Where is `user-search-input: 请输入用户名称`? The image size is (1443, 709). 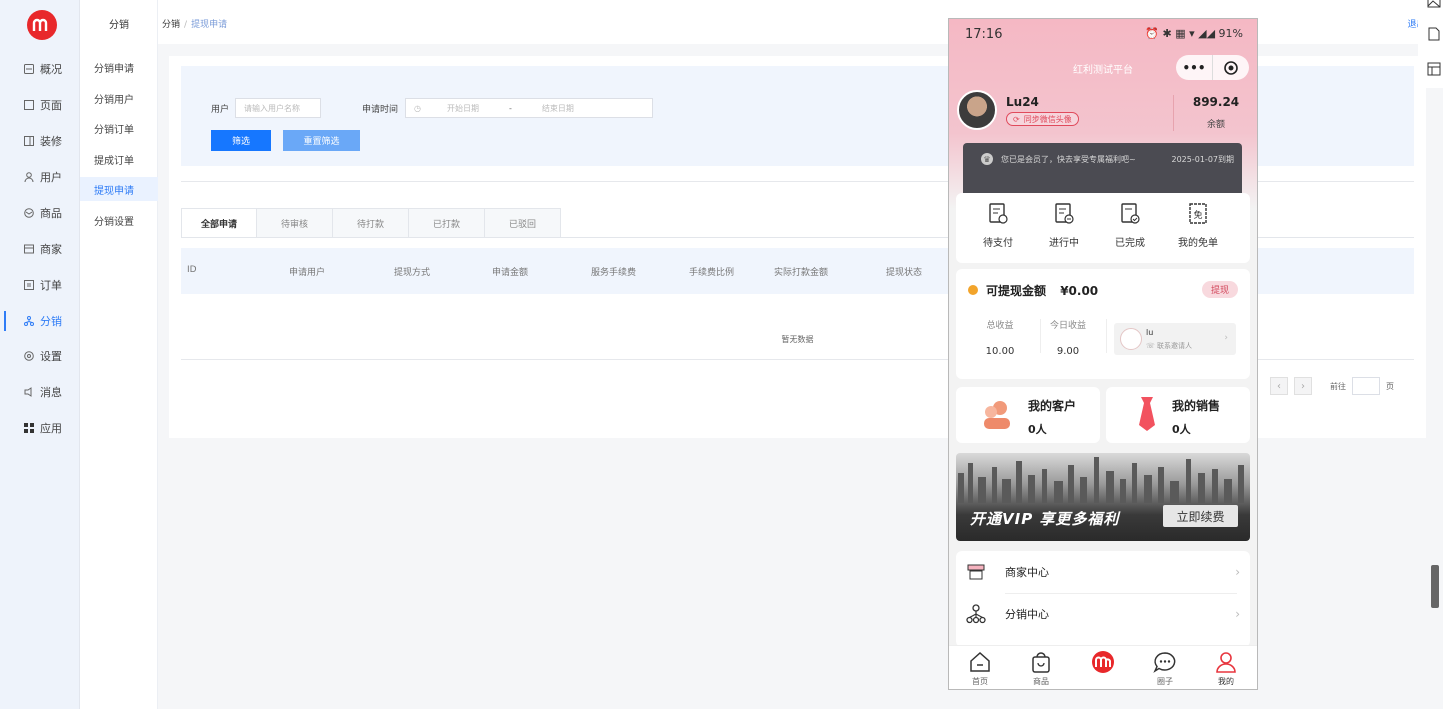 user-search-input: 请输入用户名称 is located at coordinates (278, 108).